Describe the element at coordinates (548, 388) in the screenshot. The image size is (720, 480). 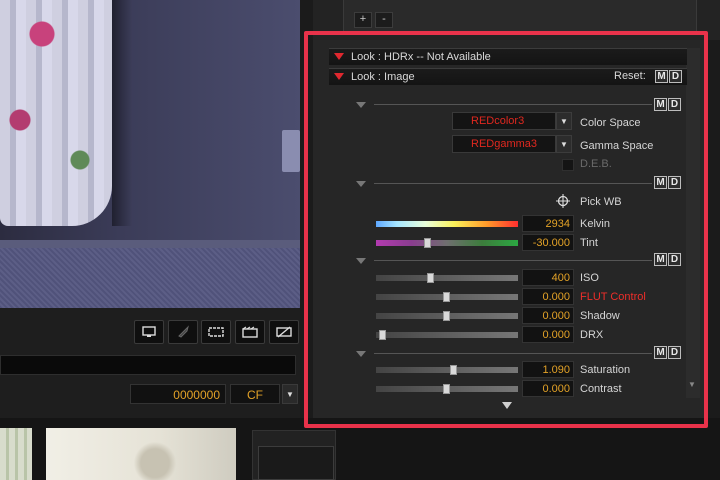
I see `contrast-value: 0.000` at that location.